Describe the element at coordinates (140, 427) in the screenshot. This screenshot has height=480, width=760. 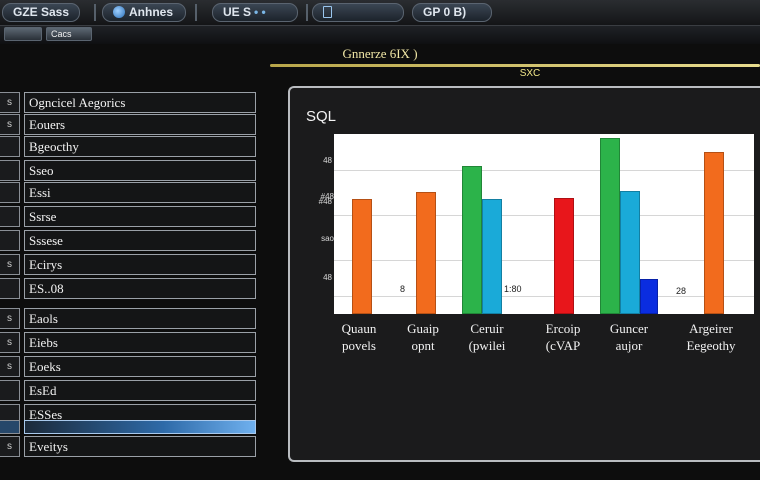
I see `sidebar-item-label` at that location.